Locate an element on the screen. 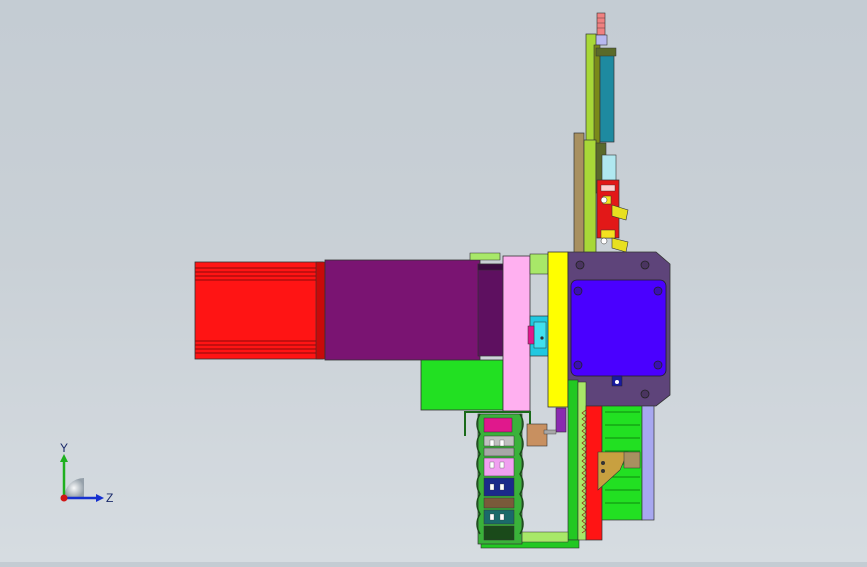 The width and height of the screenshot is (867, 567). servo-motor is located at coordinates (260, 310).